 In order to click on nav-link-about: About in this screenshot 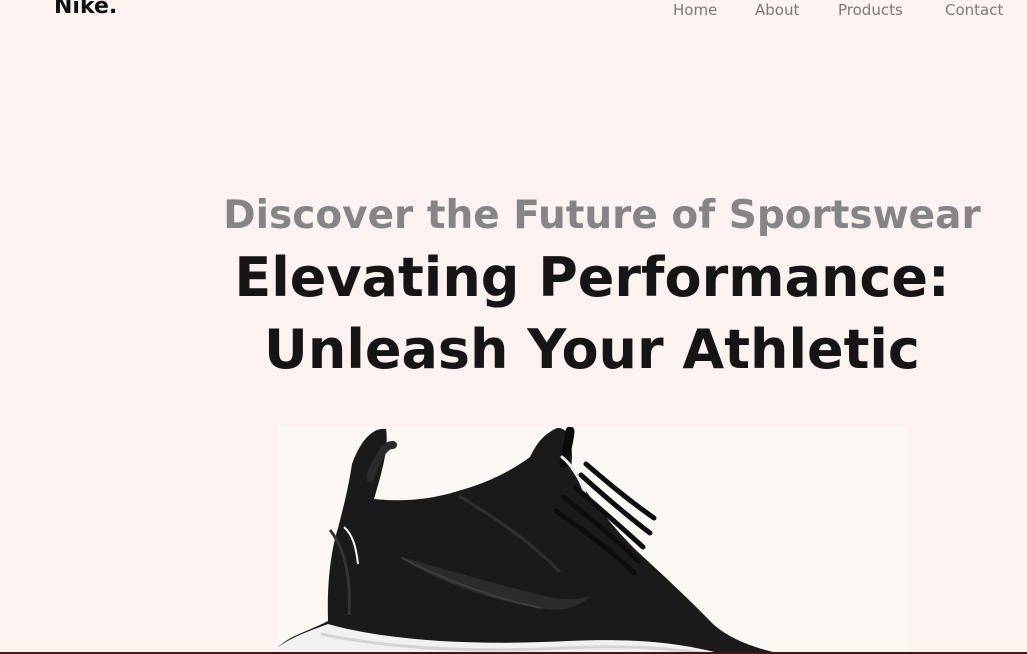, I will do `click(777, 10)`.